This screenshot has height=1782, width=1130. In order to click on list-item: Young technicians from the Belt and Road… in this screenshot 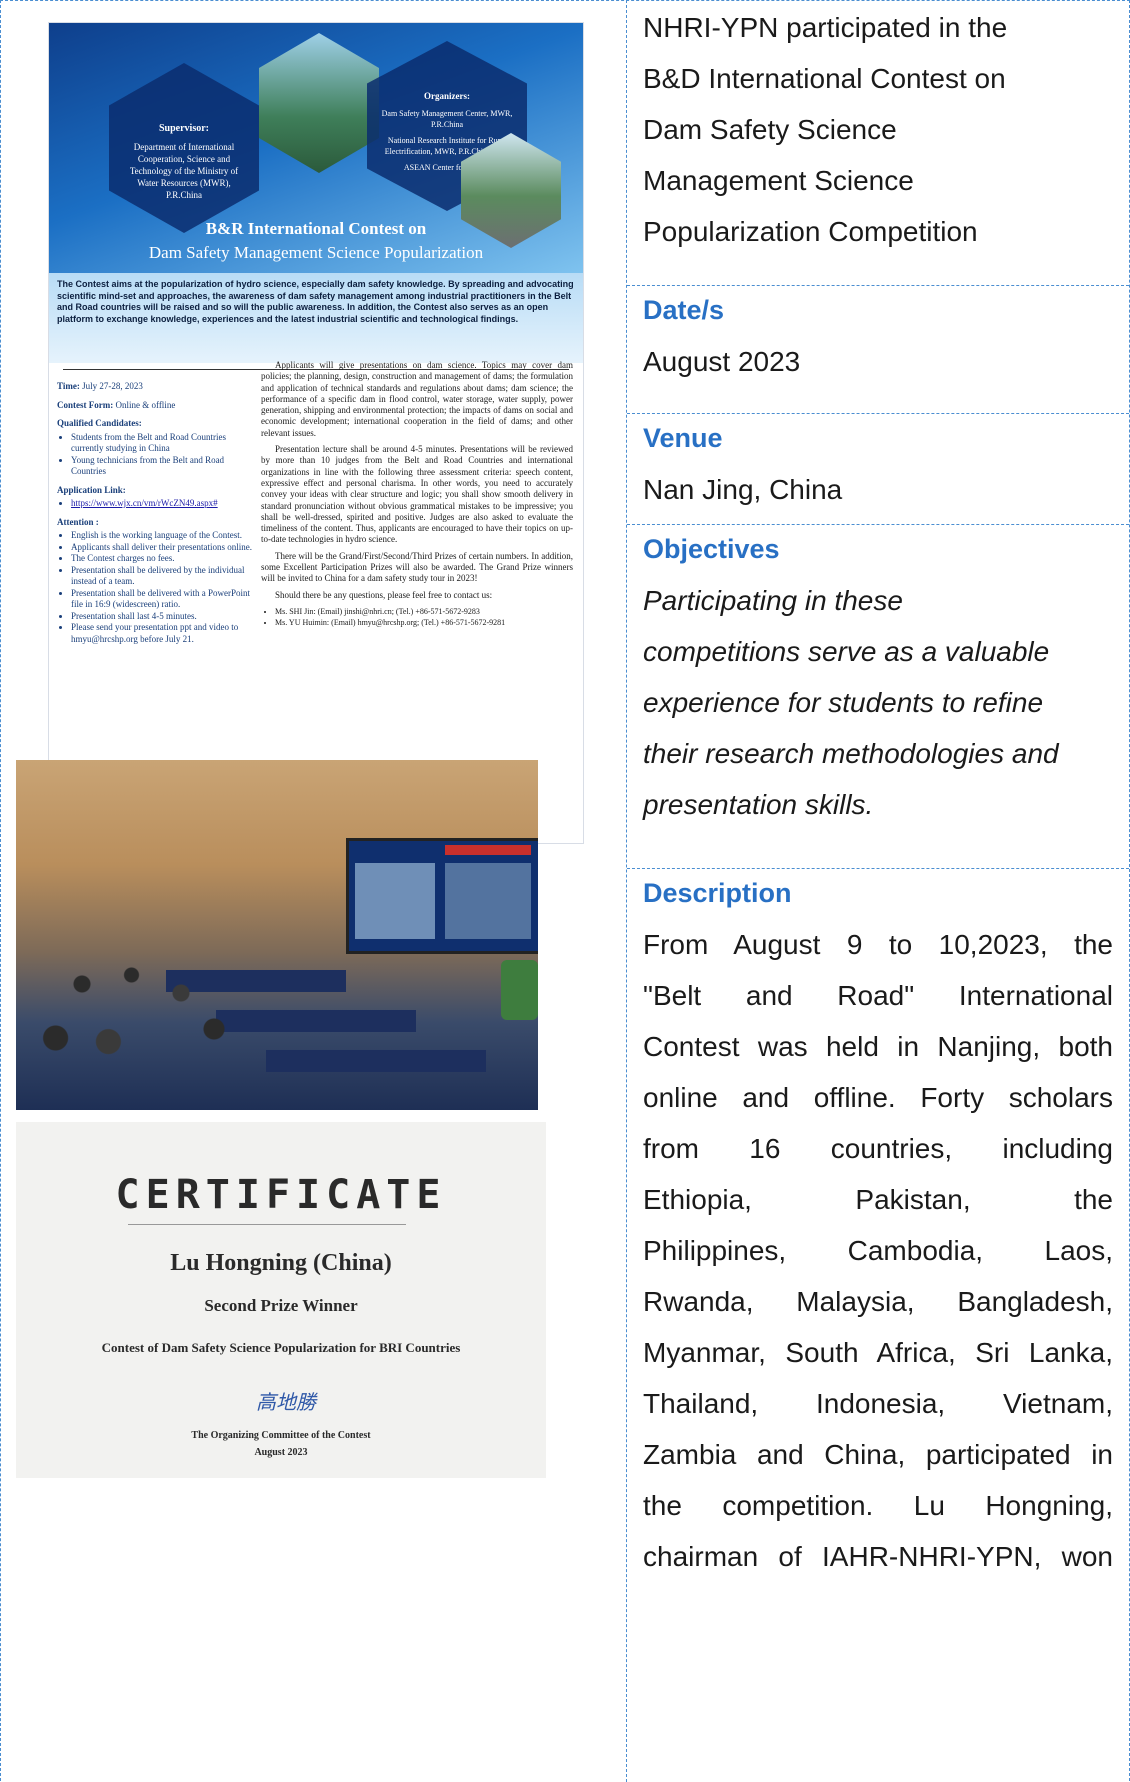, I will do `click(161, 466)`.